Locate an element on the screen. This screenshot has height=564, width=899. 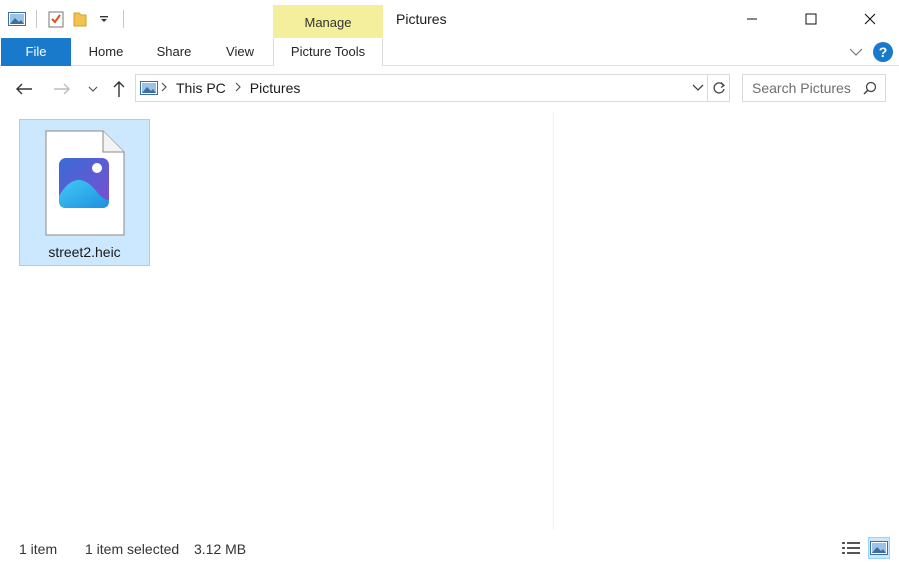
status-selection: 1 item selected is located at coordinates (132, 549).